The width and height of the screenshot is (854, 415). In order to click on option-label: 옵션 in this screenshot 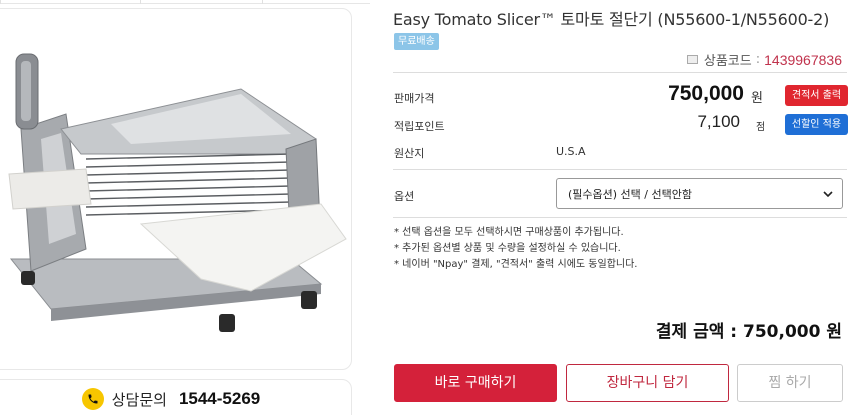, I will do `click(404, 196)`.